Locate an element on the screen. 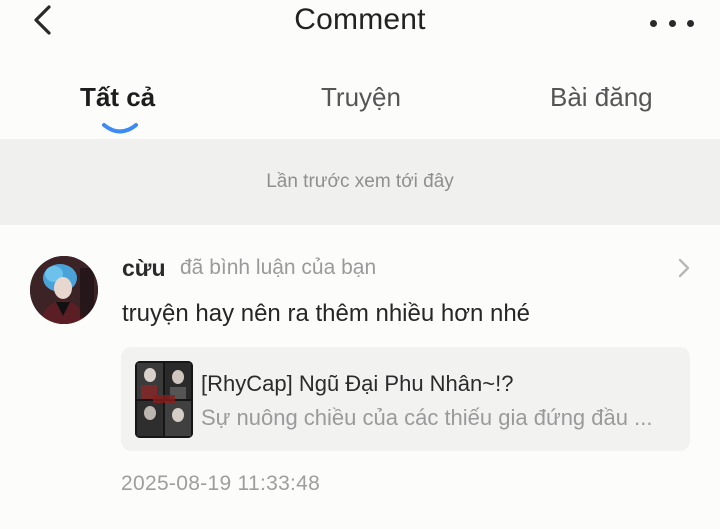 This screenshot has height=529, width=720. more-horizontal-icon is located at coordinates (653, 23).